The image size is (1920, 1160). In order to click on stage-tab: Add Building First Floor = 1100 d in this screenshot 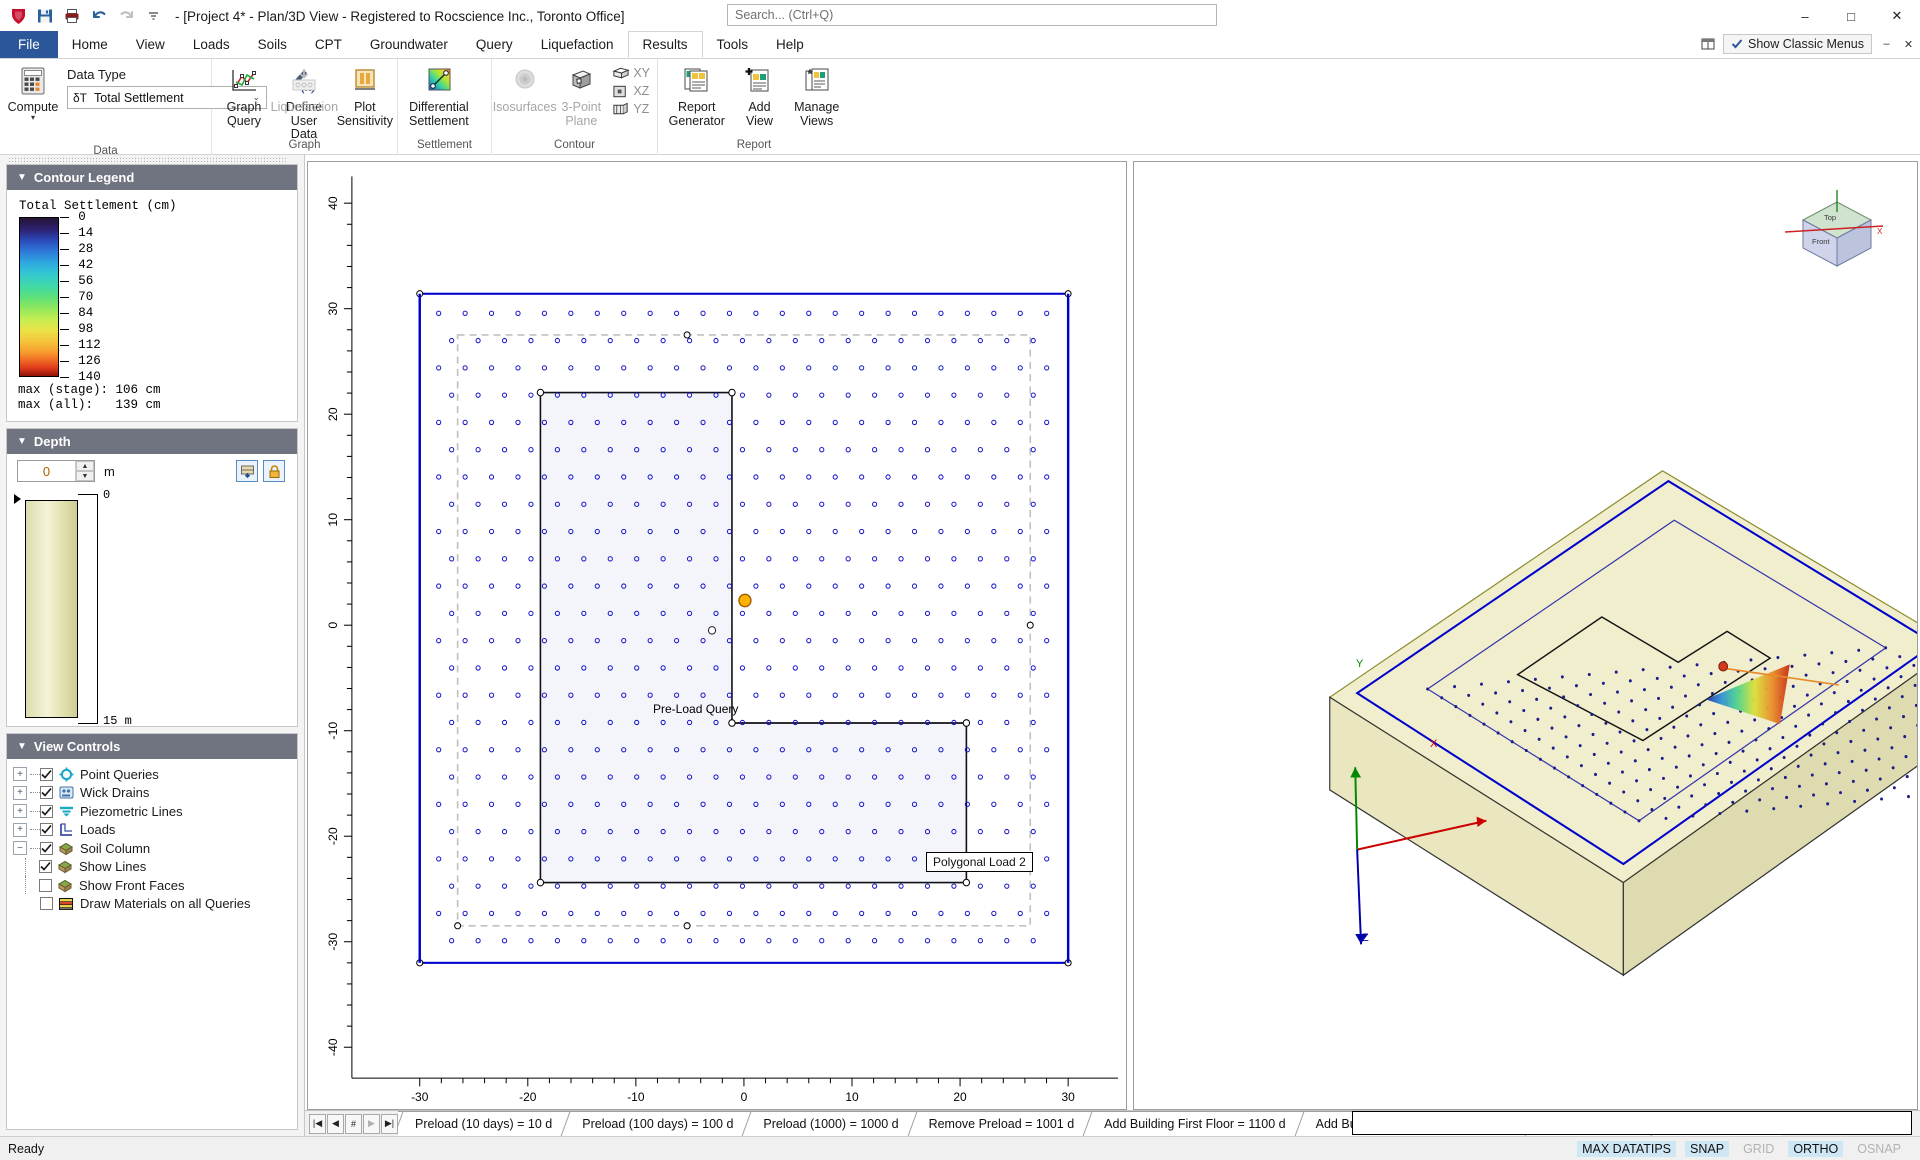, I will do `click(1193, 1123)`.